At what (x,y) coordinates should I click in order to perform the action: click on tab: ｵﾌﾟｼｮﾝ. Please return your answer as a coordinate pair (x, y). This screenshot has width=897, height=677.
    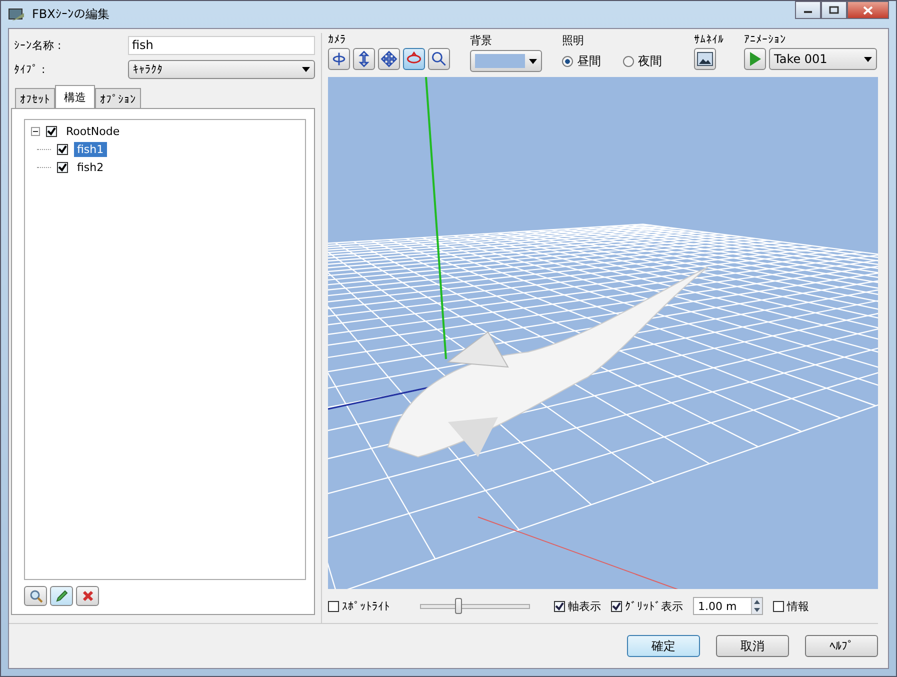
    Looking at the image, I should click on (118, 98).